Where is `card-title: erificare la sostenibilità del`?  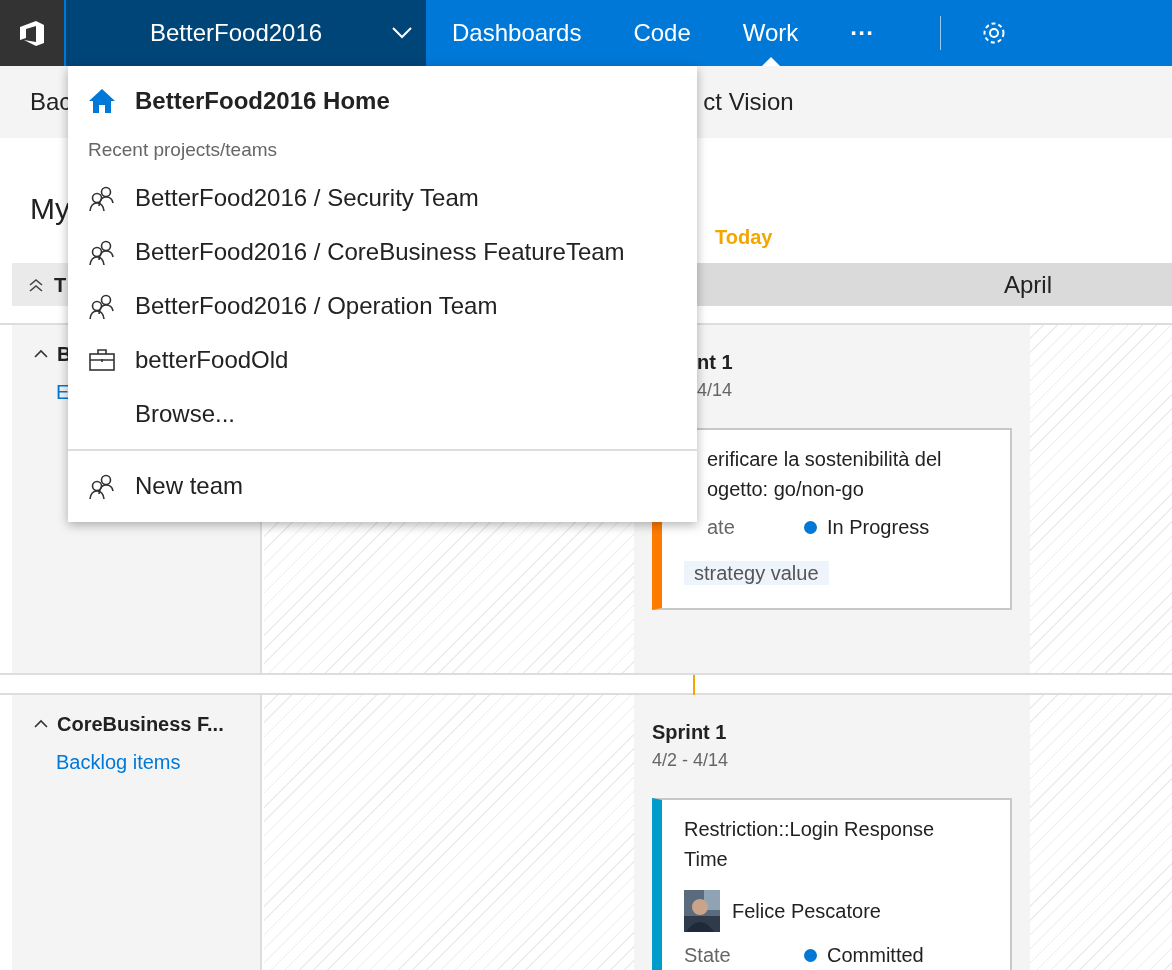 card-title: erificare la sostenibilità del is located at coordinates (825, 459).